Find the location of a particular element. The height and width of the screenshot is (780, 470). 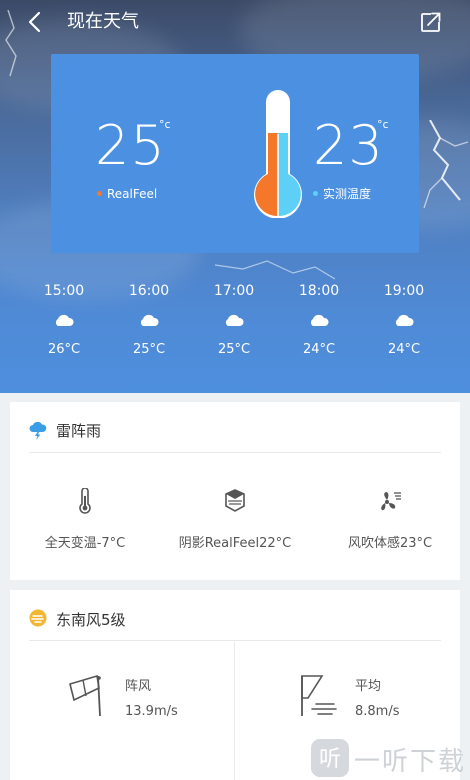

watermark-logo-icon: 听 is located at coordinates (330, 758).